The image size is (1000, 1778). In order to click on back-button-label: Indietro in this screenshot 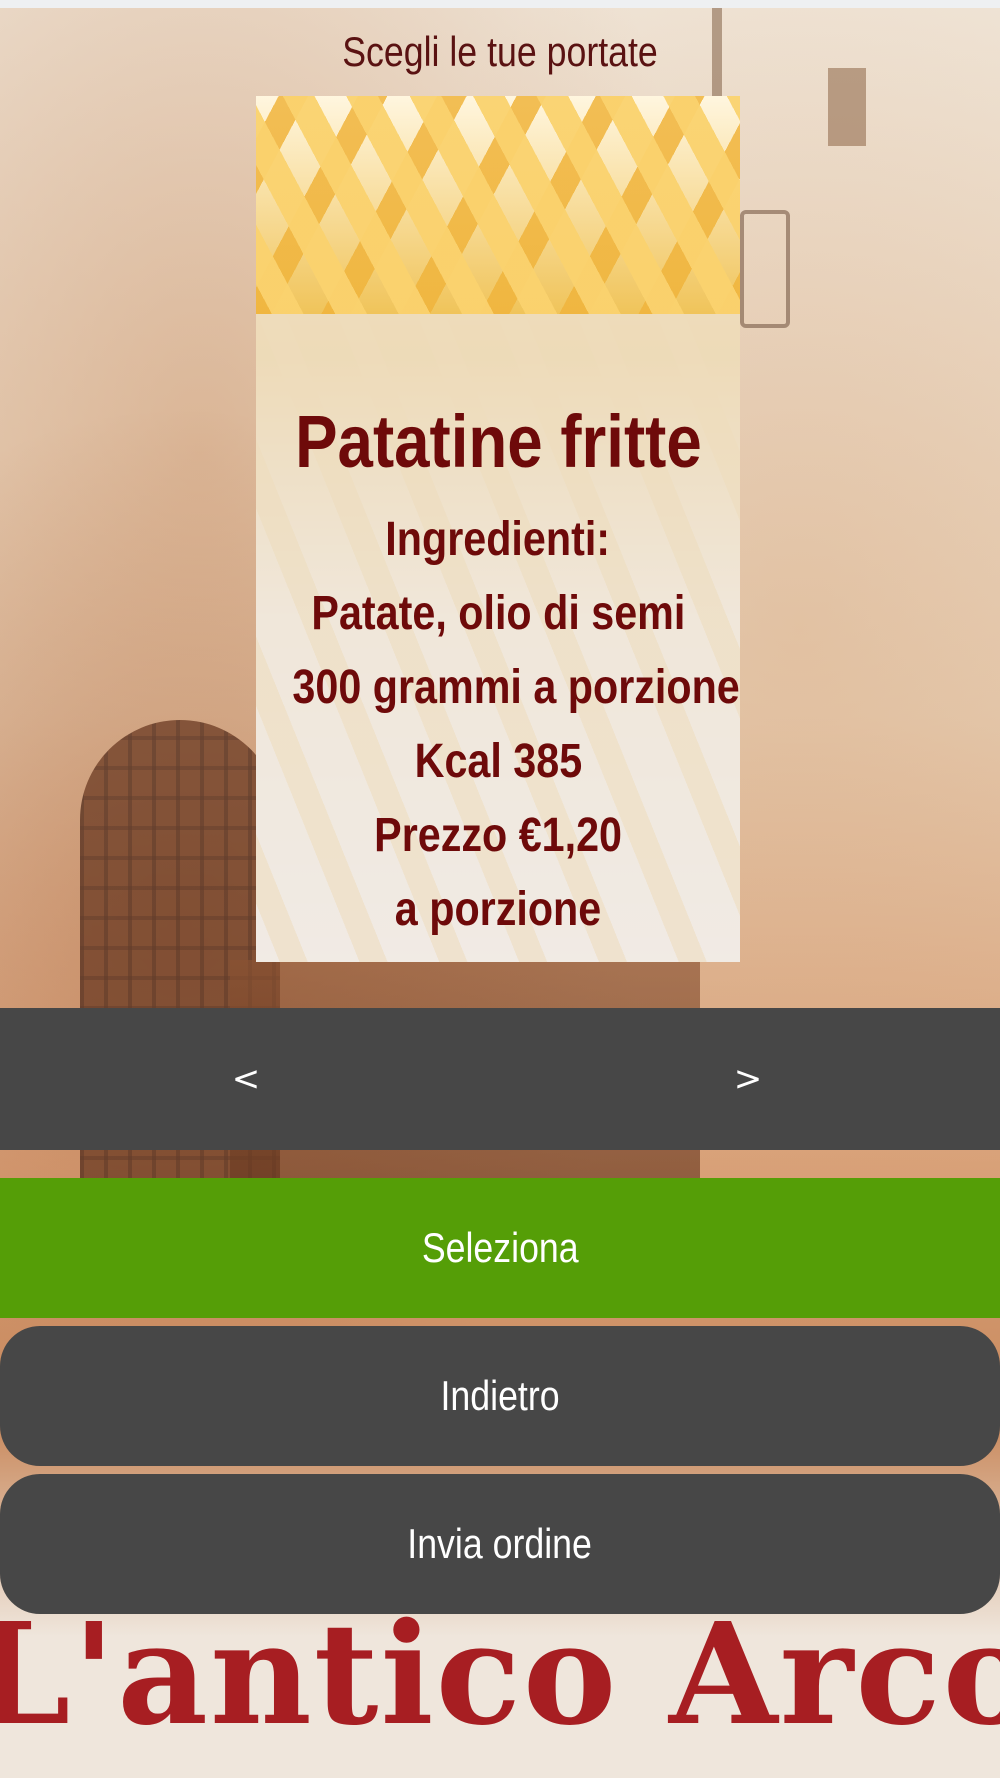, I will do `click(500, 1395)`.